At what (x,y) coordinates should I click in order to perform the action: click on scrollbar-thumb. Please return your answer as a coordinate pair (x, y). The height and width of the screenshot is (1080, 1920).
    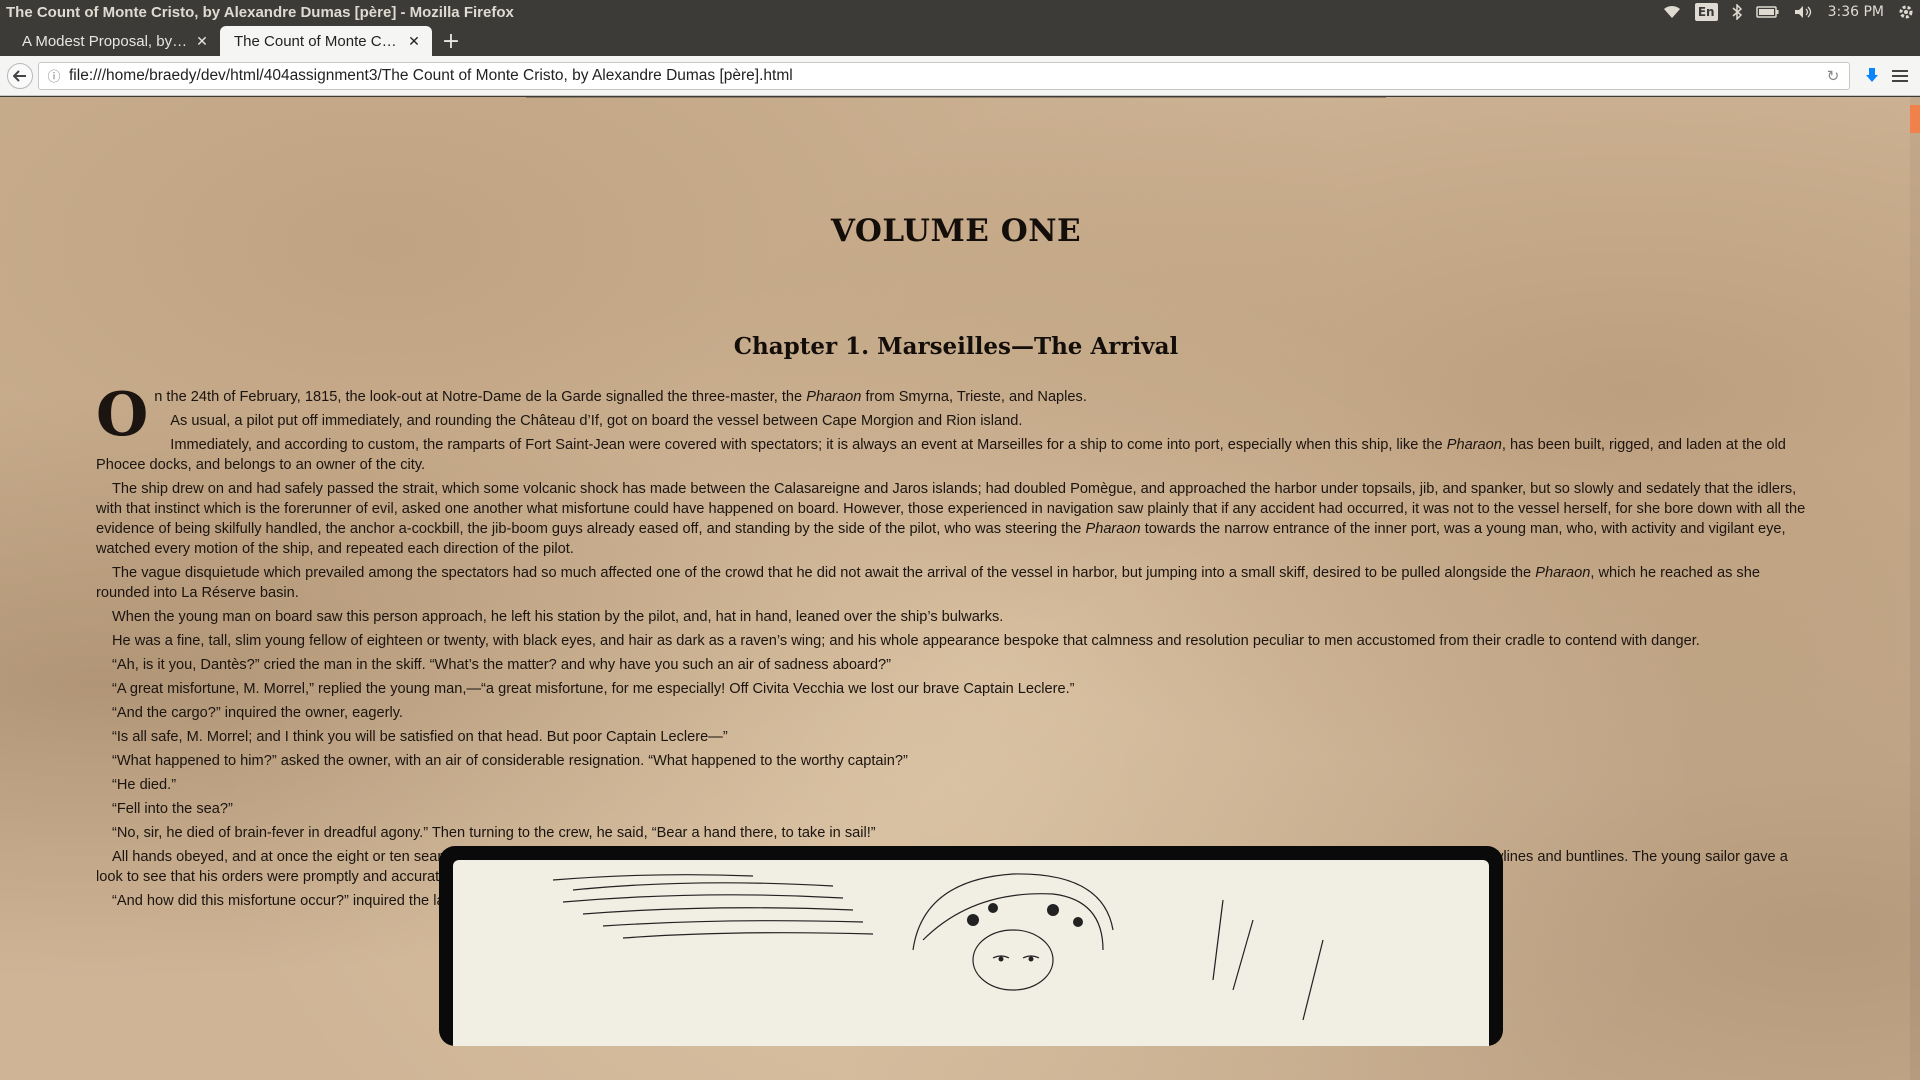
    Looking at the image, I should click on (1915, 119).